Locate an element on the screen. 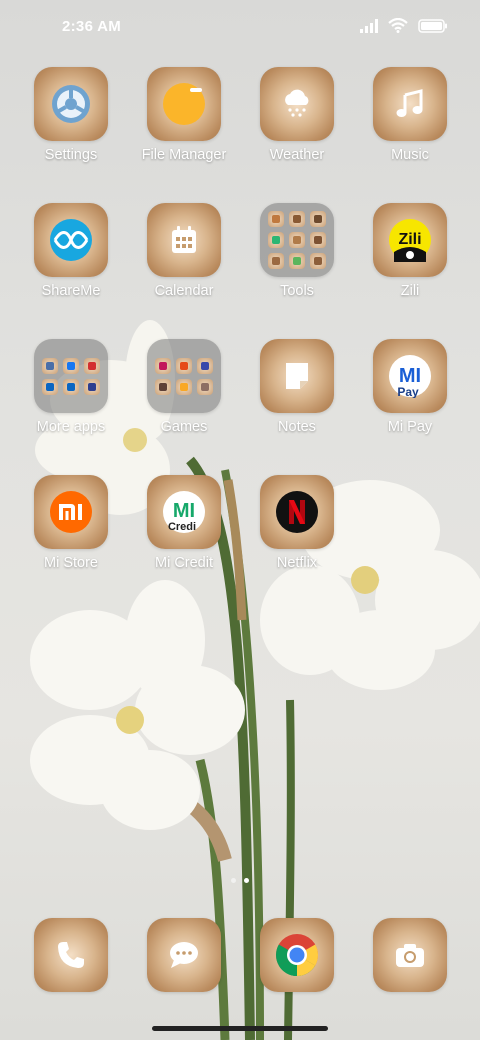 This screenshot has width=480, height=1040. folder-more-apps: More apps is located at coordinates (71, 387).